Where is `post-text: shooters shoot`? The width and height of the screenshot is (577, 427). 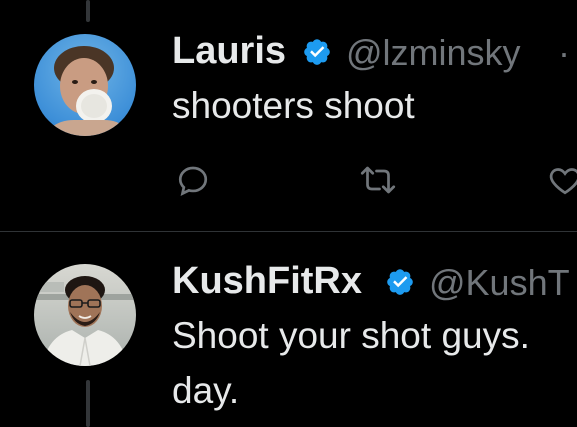 post-text: shooters shoot is located at coordinates (293, 105).